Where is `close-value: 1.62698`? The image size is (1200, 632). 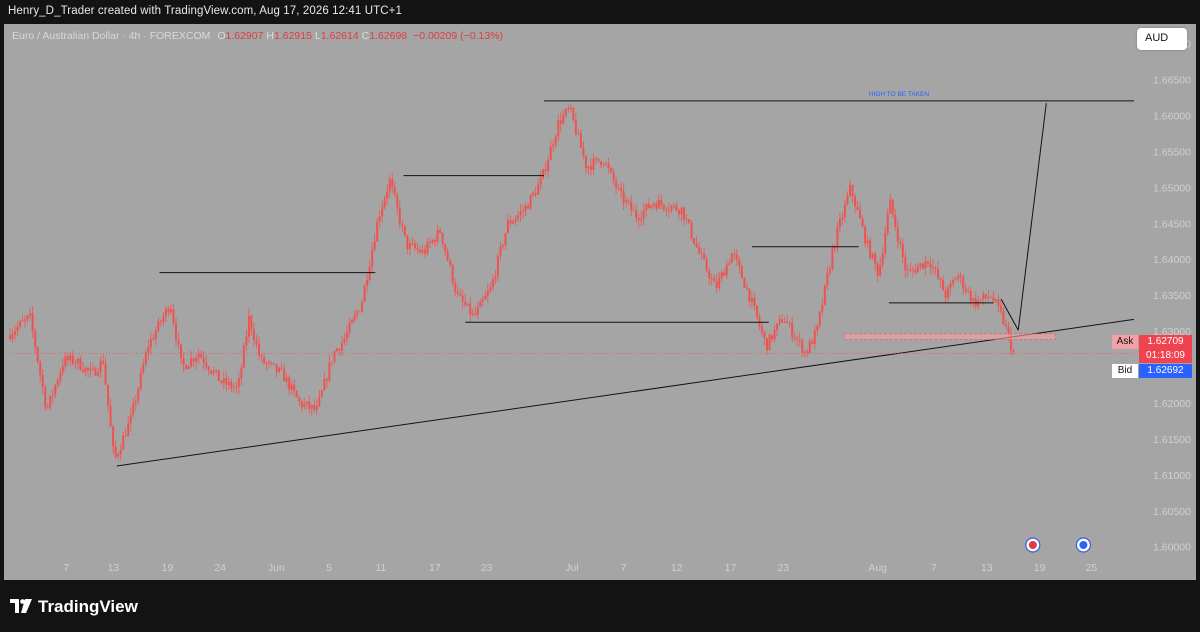
close-value: 1.62698 is located at coordinates (388, 36).